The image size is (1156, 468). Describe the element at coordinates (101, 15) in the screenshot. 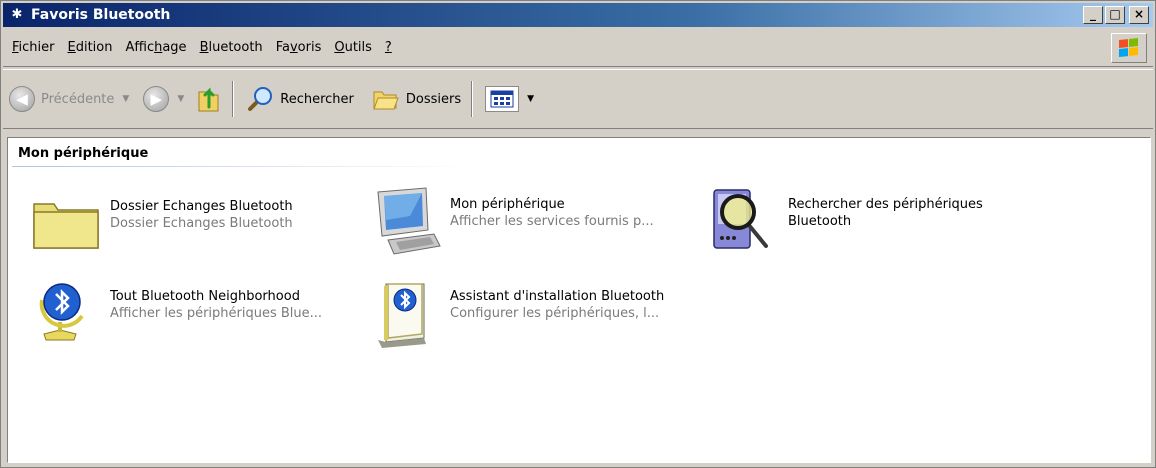

I see `window-title: Favoris Bluetooth` at that location.